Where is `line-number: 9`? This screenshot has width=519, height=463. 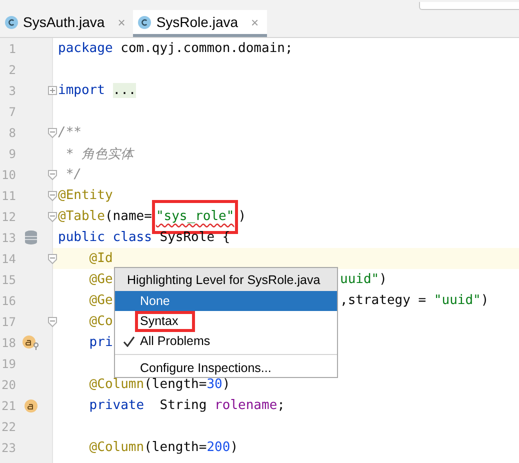
line-number: 9 is located at coordinates (12, 153).